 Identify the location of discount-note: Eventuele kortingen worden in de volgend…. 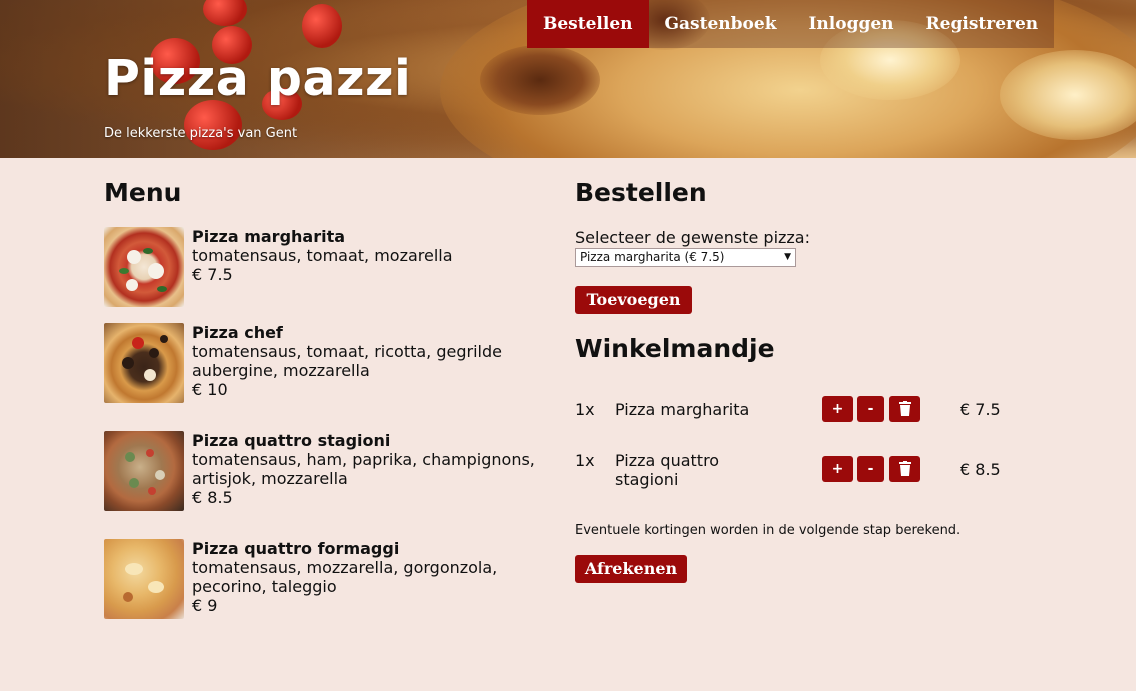
(768, 530).